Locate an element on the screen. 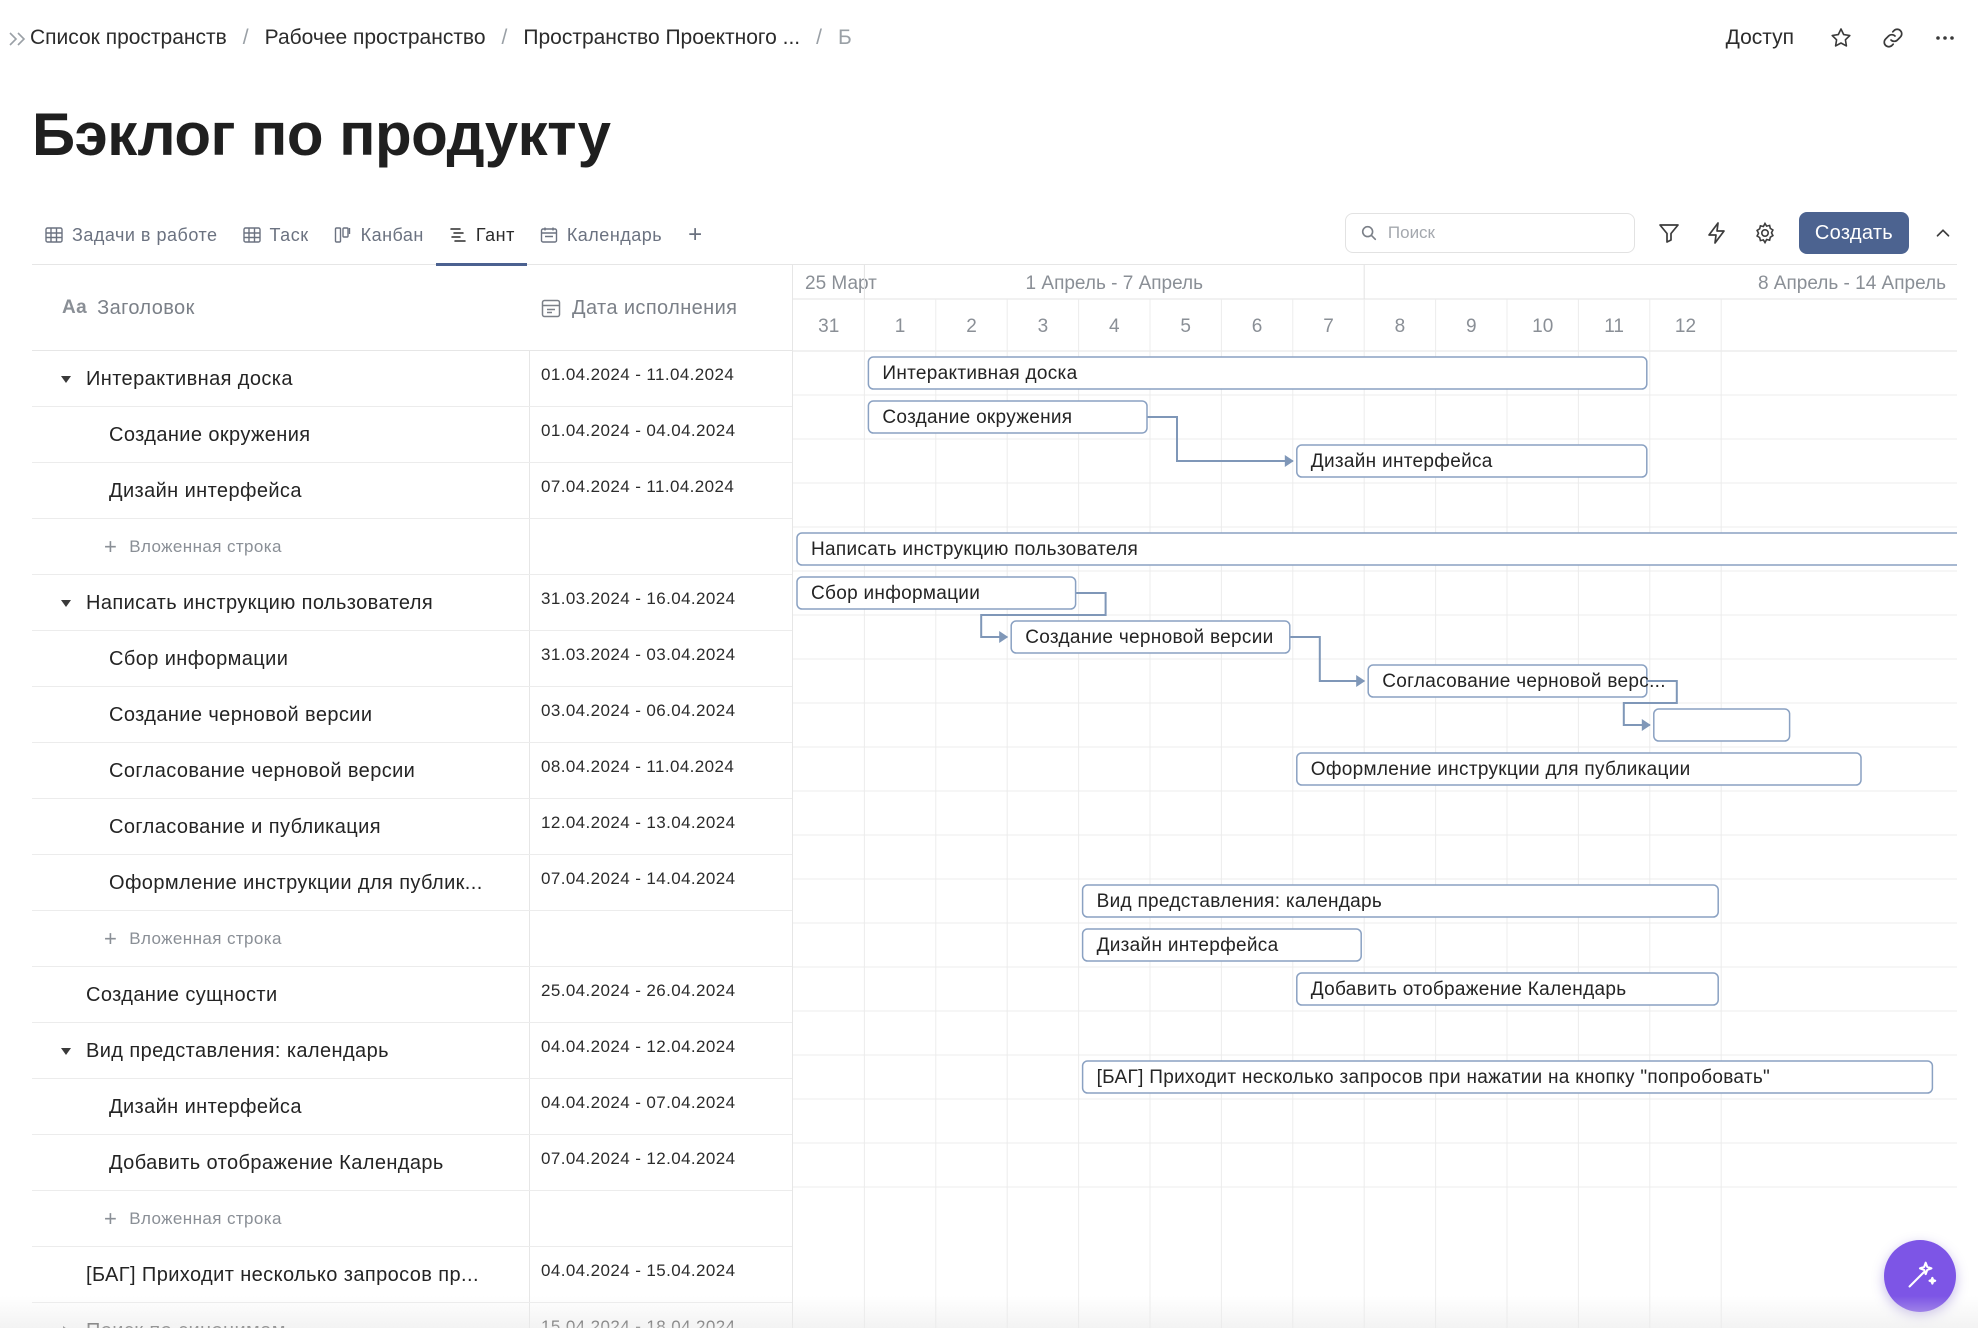 The width and height of the screenshot is (1978, 1328). more-icon is located at coordinates (1945, 38).